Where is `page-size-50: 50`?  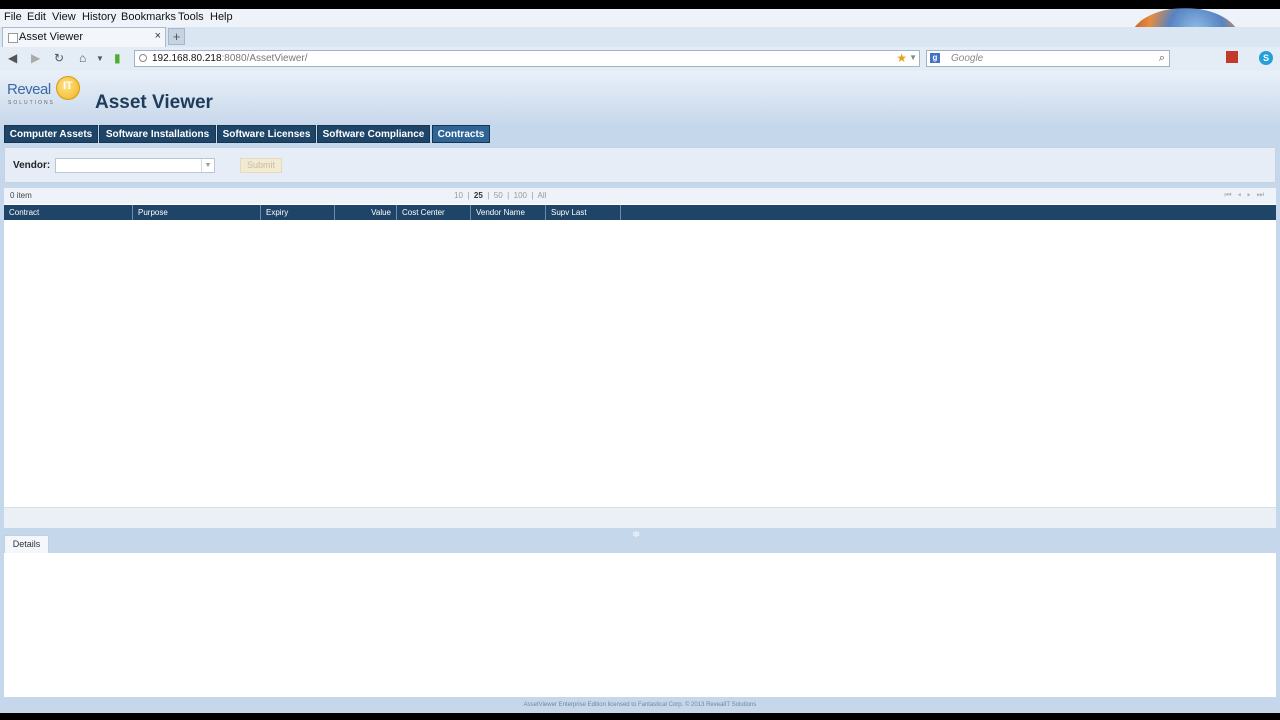
page-size-50: 50 is located at coordinates (498, 195).